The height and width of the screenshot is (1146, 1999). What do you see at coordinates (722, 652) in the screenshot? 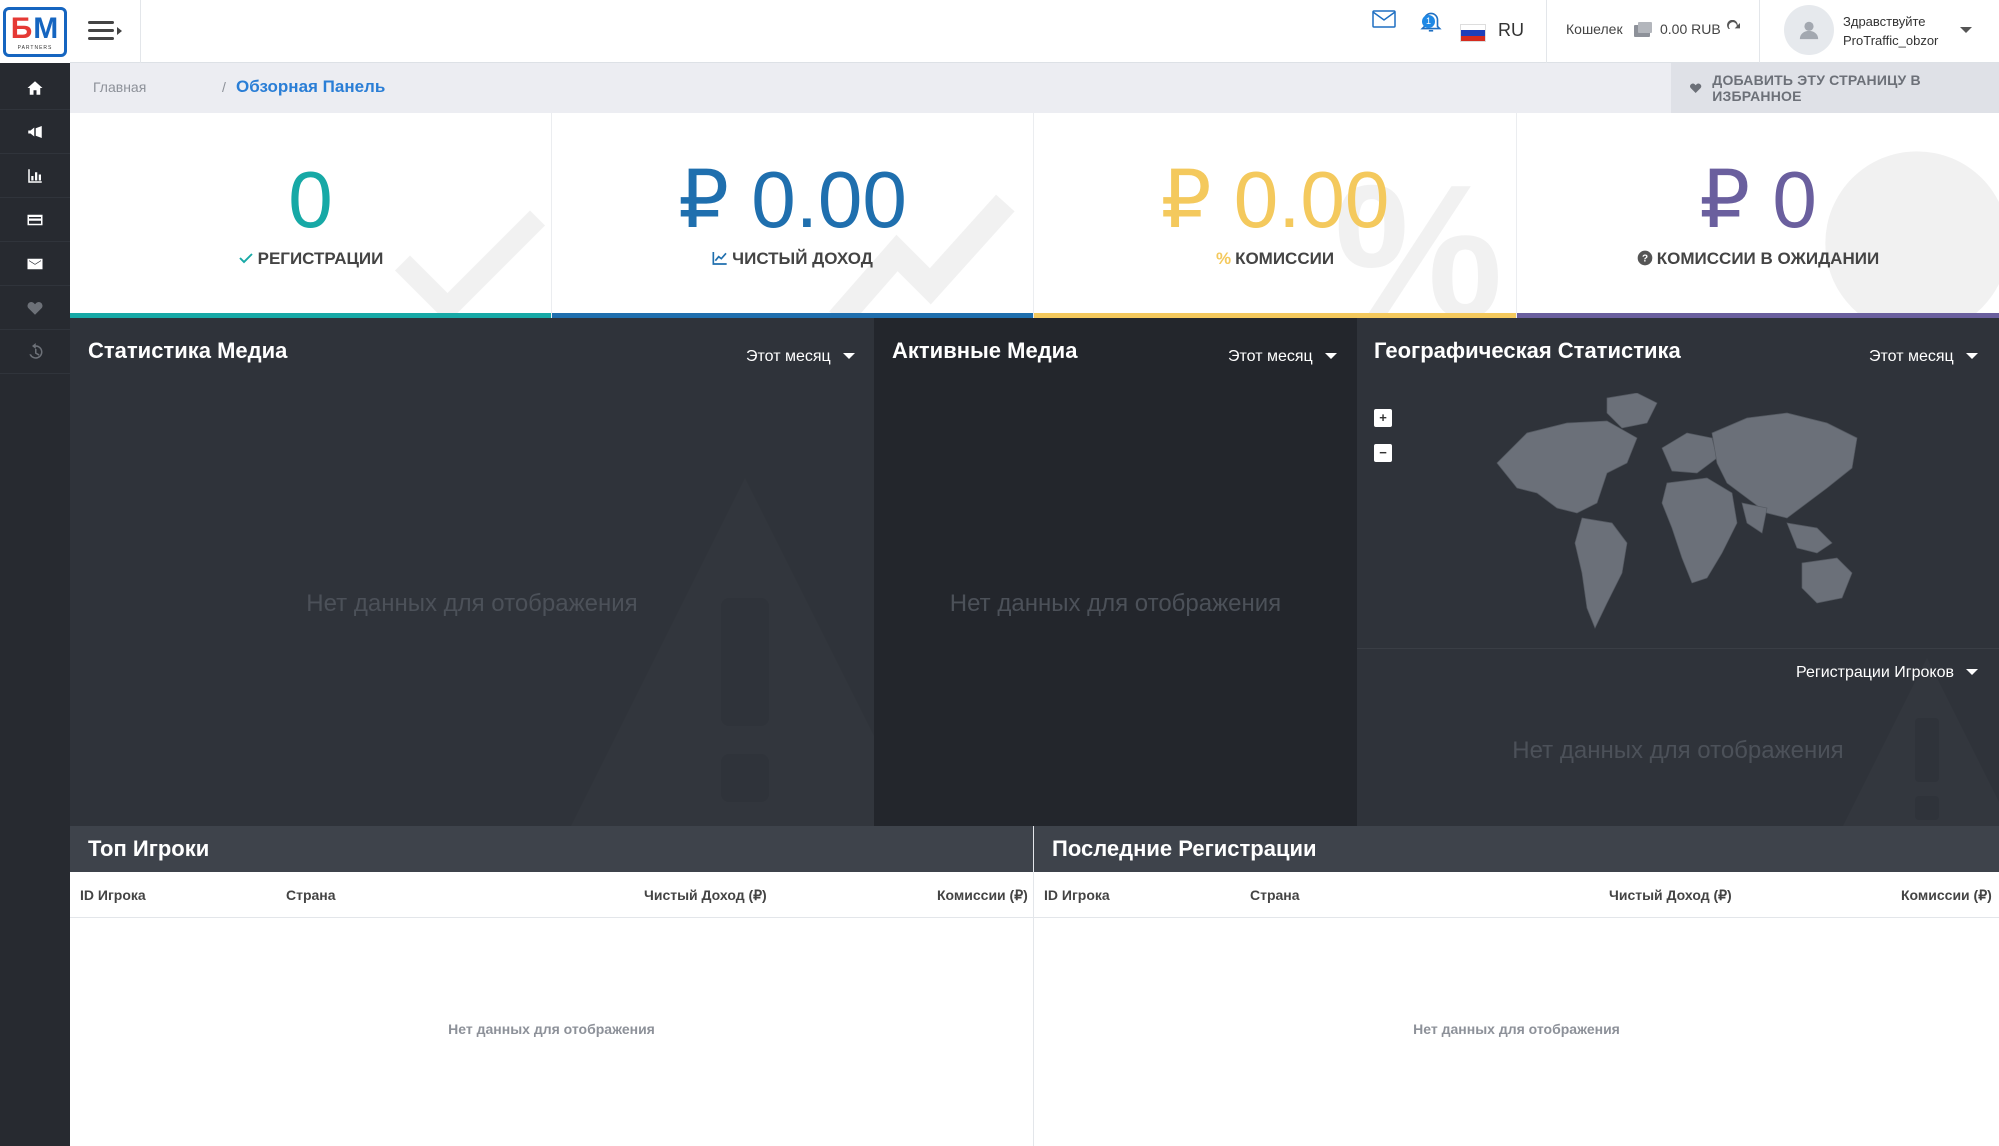
I see `warning-watermark-icon` at bounding box center [722, 652].